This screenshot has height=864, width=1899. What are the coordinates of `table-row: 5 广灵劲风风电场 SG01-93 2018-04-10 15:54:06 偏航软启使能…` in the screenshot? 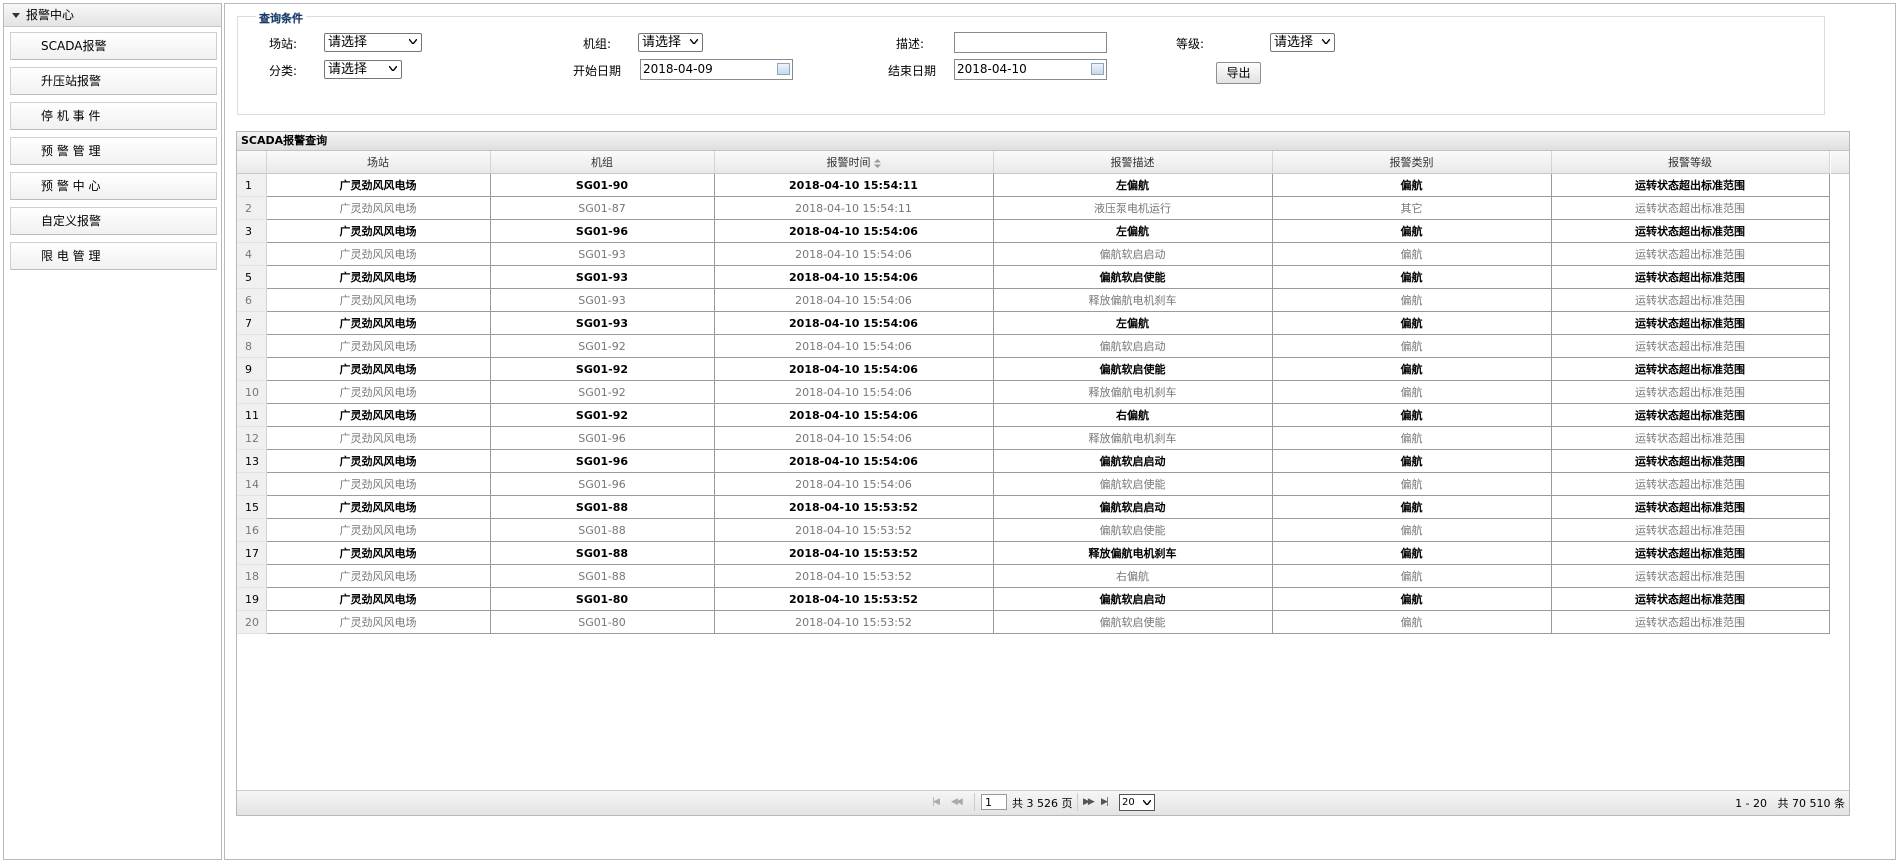 It's located at (1033, 277).